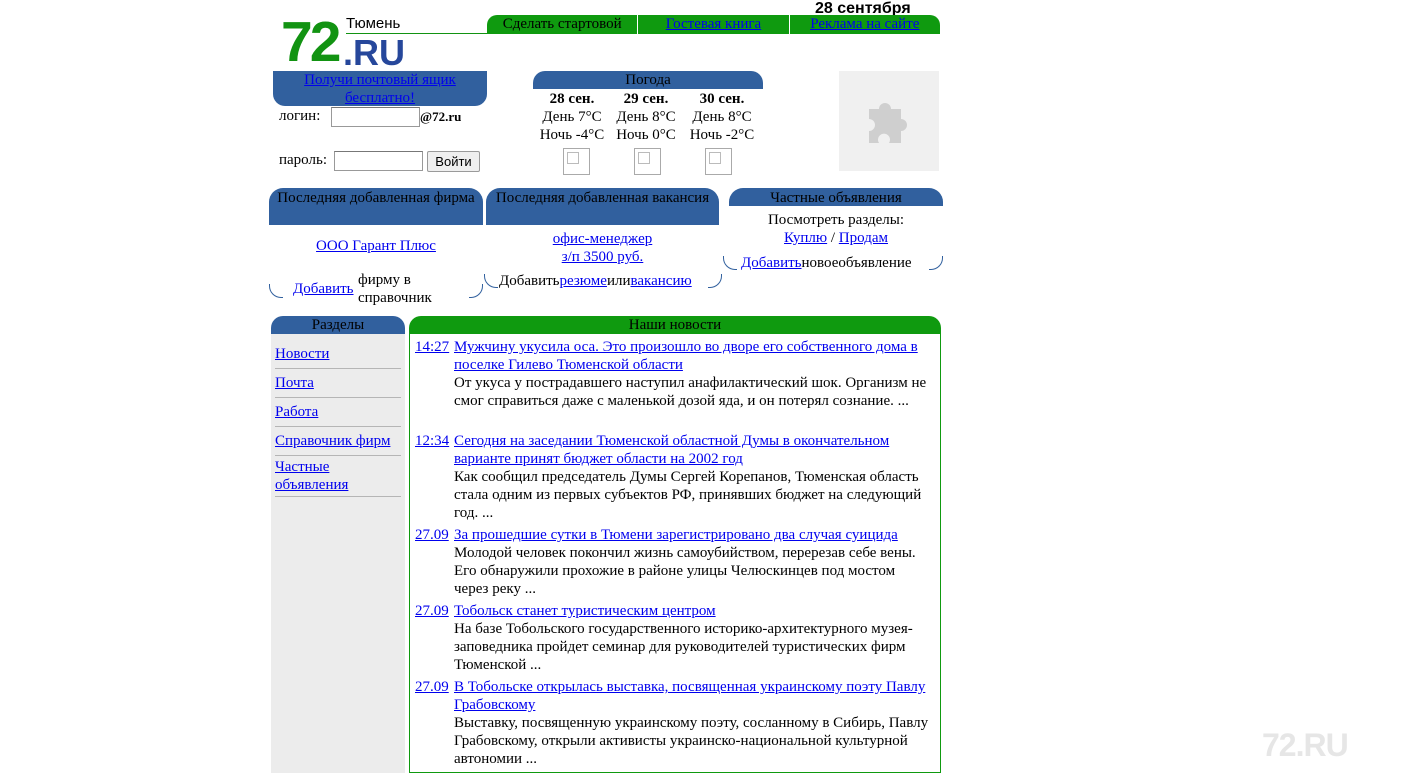  I want to click on weather-day-1: 28 сен. День 7°C Ночь -4°C, so click(572, 117).